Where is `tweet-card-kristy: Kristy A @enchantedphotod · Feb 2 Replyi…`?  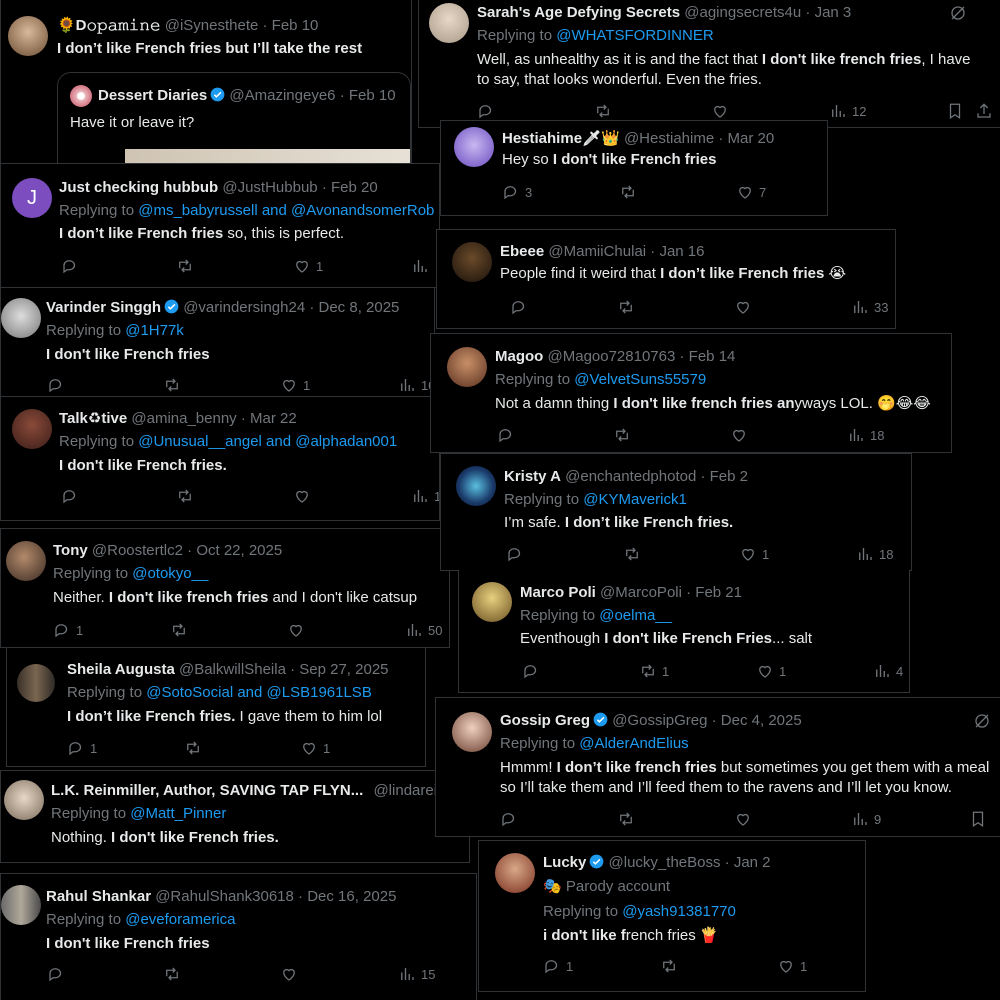 tweet-card-kristy: Kristy A @enchantedphotod · Feb 2 Replyi… is located at coordinates (676, 512).